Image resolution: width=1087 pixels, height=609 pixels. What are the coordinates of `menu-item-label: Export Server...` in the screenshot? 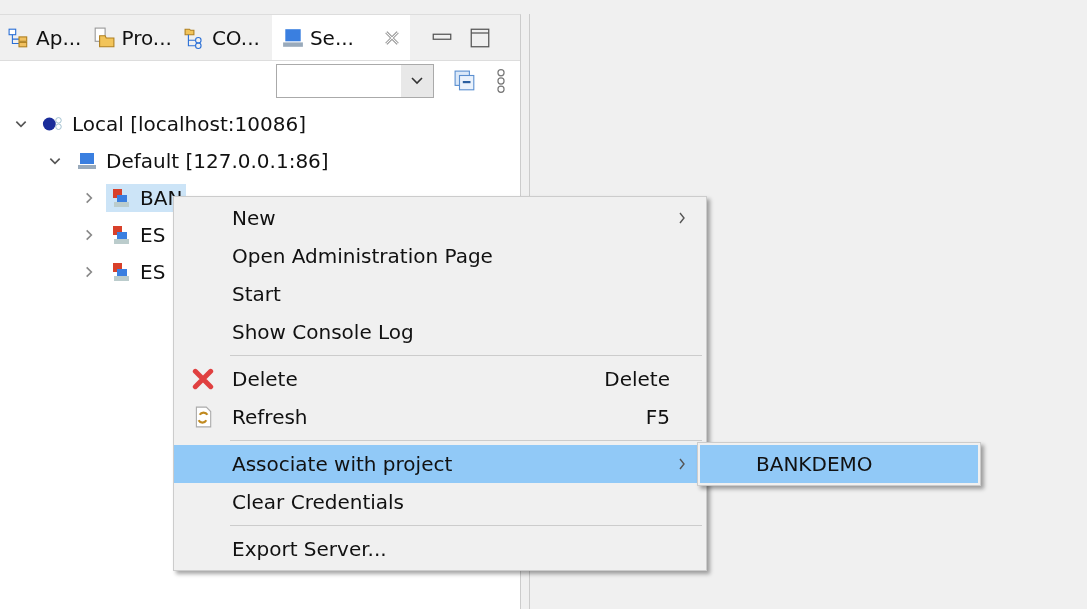 It's located at (310, 549).